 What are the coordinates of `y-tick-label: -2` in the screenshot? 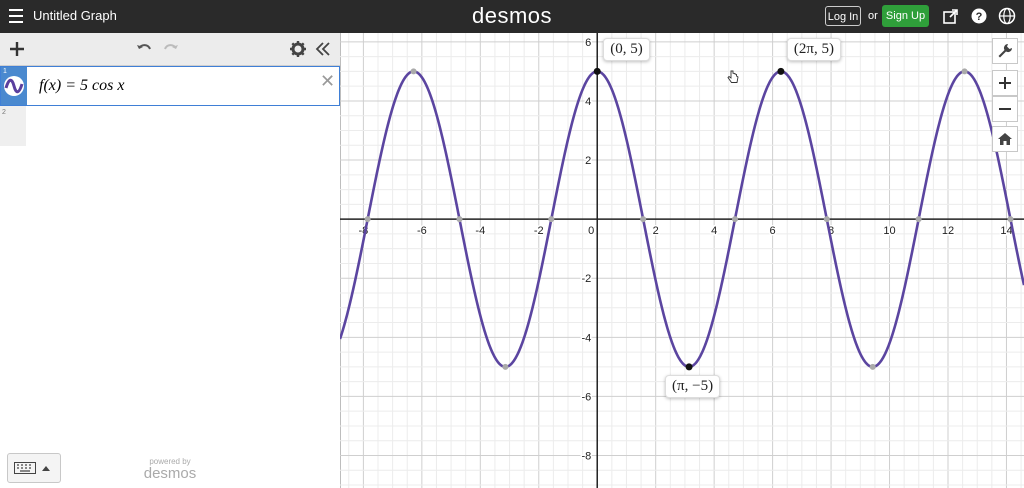 It's located at (586, 279).